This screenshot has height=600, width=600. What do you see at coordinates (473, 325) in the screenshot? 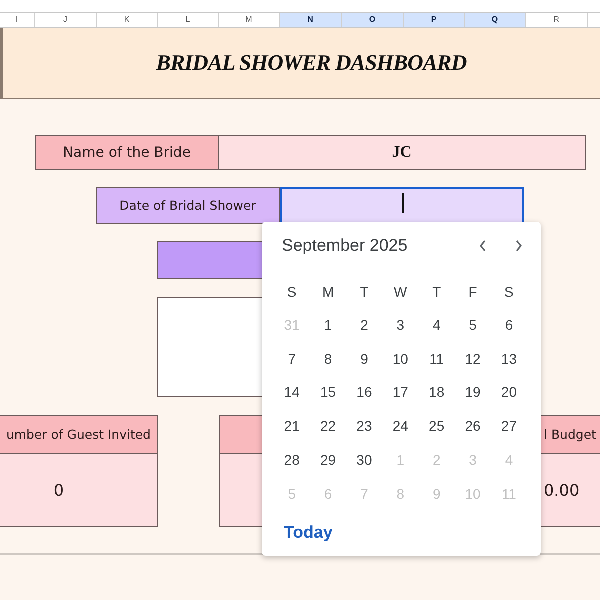
I see `calendar-day: 5` at bounding box center [473, 325].